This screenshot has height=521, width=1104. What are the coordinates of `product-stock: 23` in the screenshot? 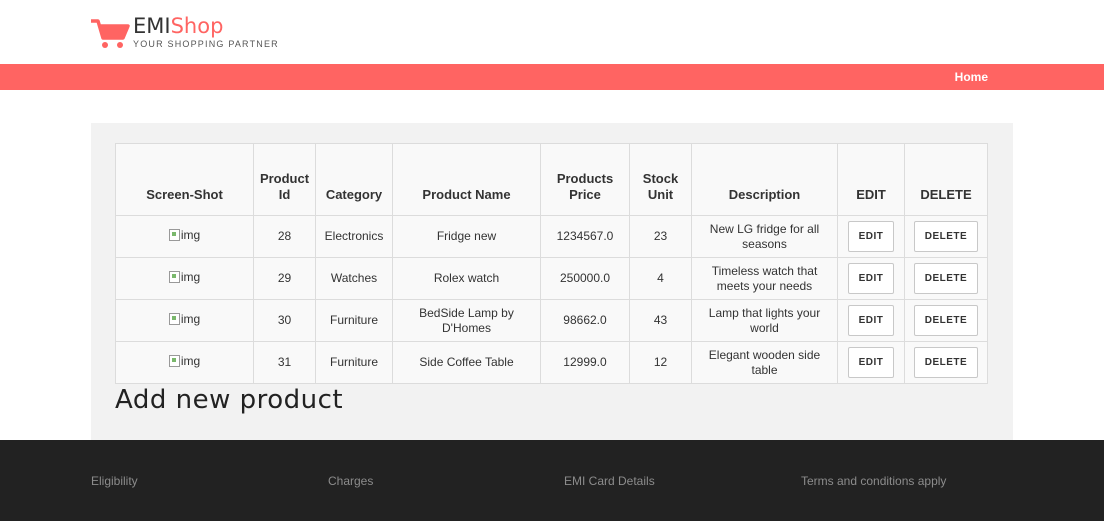 It's located at (660, 236).